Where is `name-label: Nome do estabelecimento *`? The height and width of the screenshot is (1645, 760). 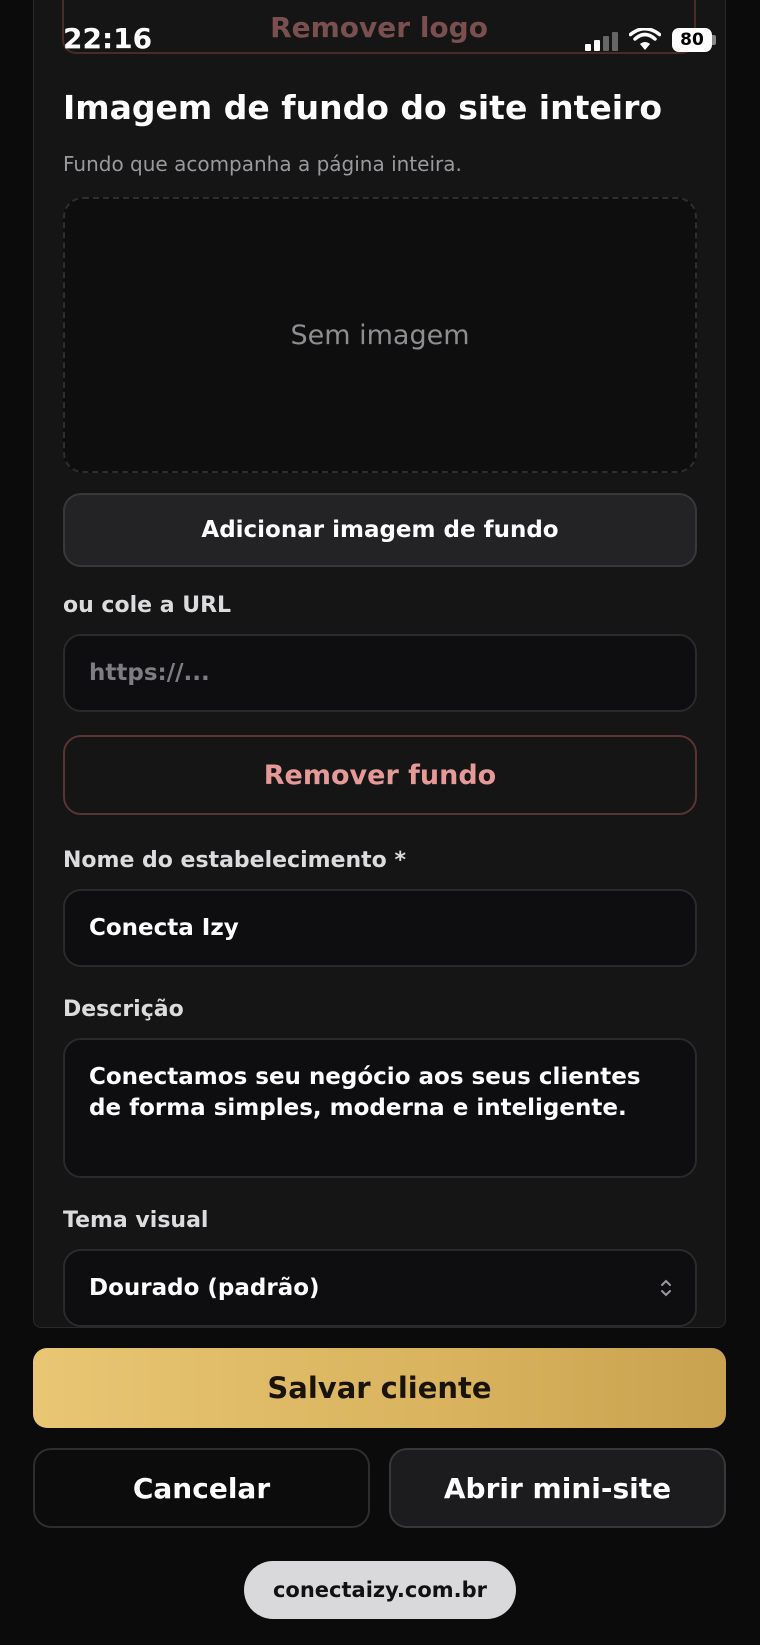 name-label: Nome do estabelecimento * is located at coordinates (234, 860).